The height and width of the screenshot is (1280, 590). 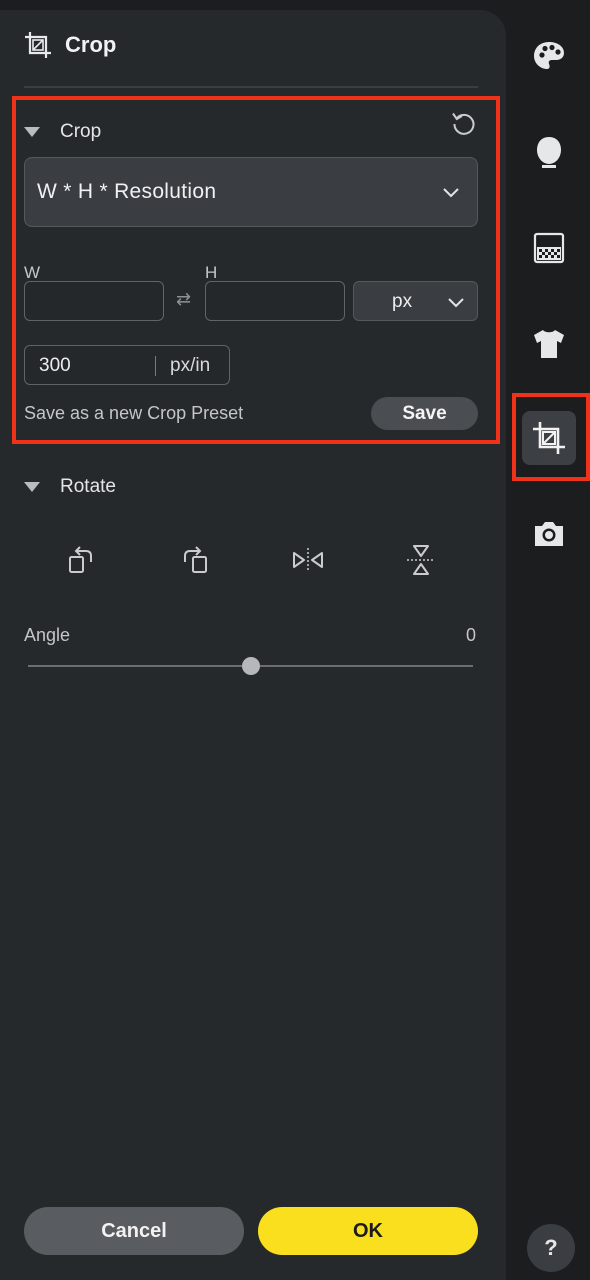 What do you see at coordinates (47, 635) in the screenshot?
I see `angle-label: Angle` at bounding box center [47, 635].